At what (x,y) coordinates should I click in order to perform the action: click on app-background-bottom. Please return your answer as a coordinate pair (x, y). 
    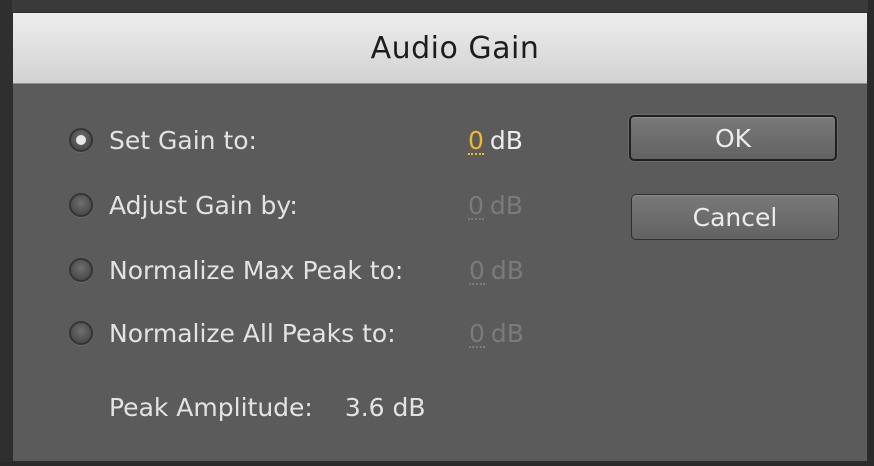
    Looking at the image, I should click on (437, 464).